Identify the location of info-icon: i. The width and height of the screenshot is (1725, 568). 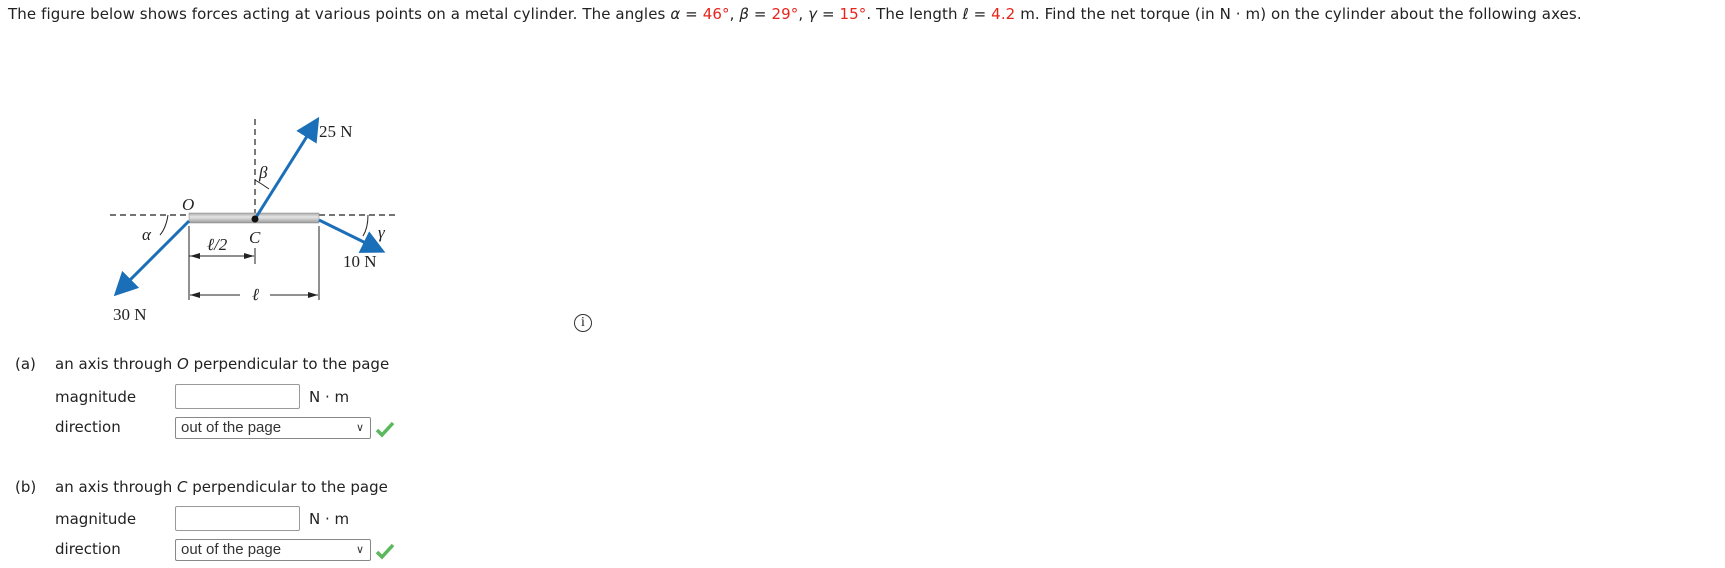
(583, 323).